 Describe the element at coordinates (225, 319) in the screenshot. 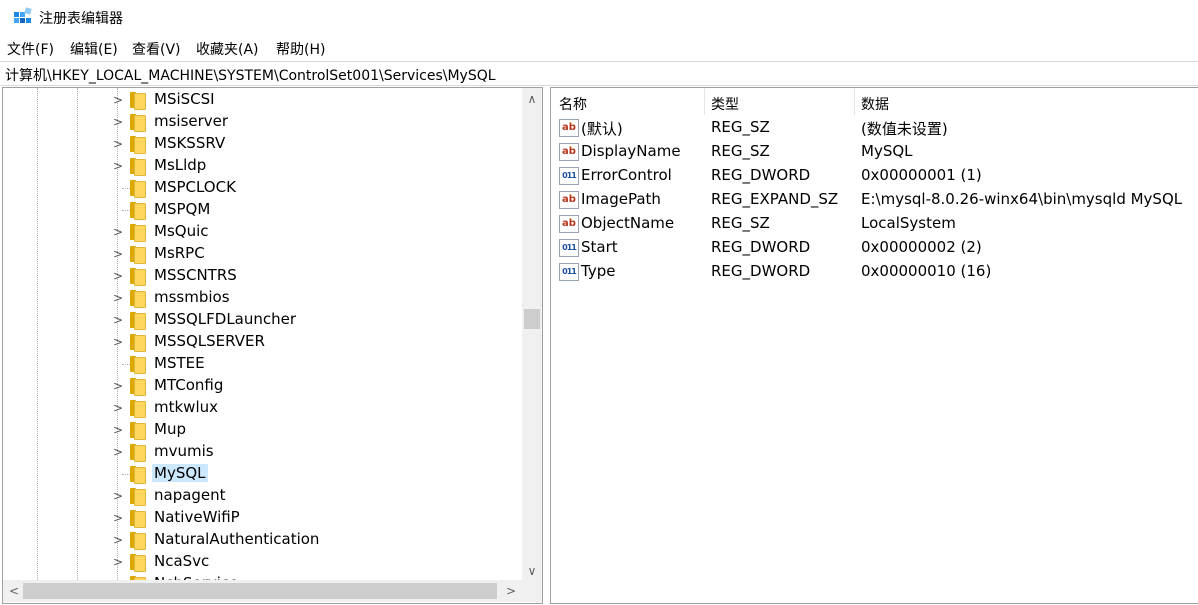

I see `tree-node-label: MSSQLFDLauncher` at that location.